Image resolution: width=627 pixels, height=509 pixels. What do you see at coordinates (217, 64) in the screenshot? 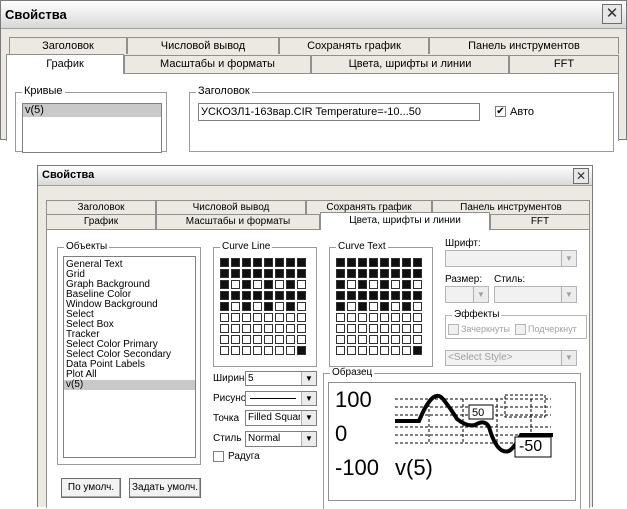
I see `top-tab-scales-formats: Масштабы и форматы` at bounding box center [217, 64].